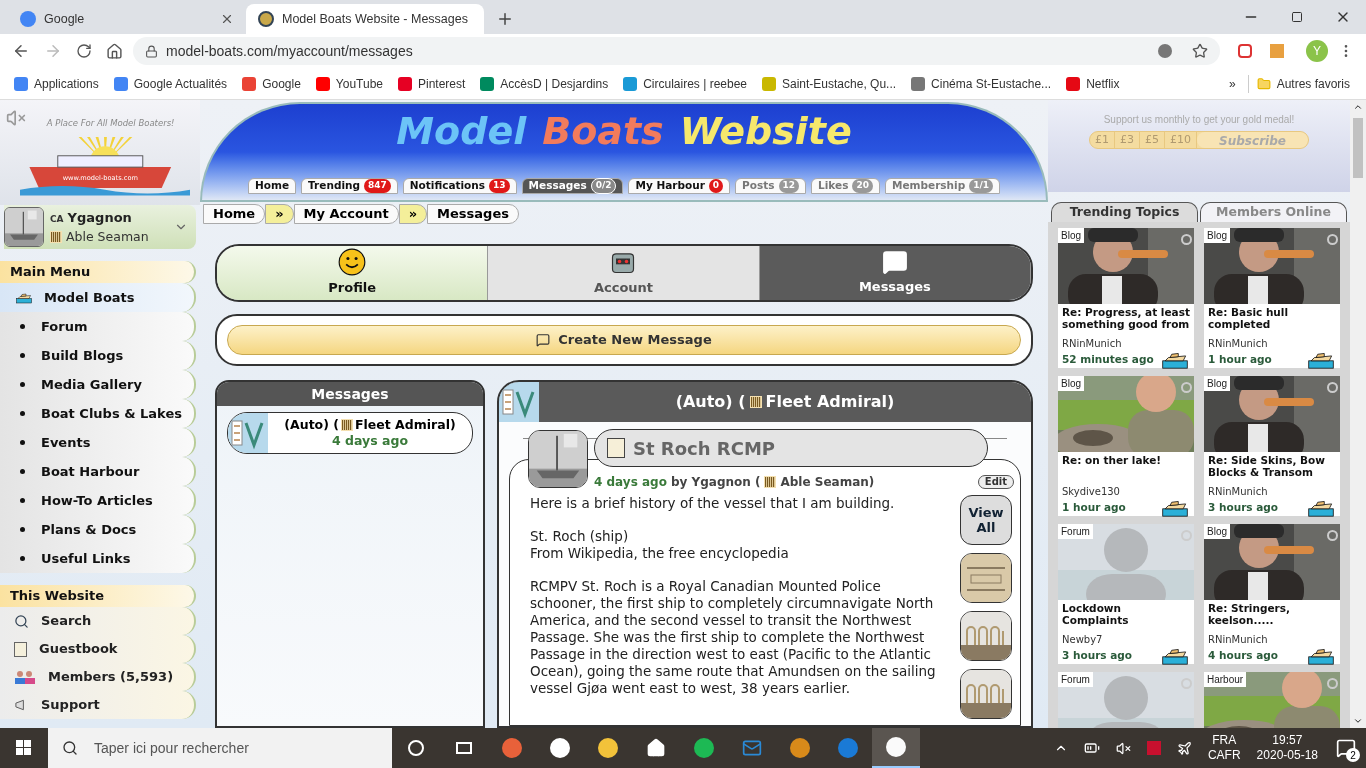 This screenshot has width=1366, height=768. I want to click on account-tab: Account, so click(624, 273).